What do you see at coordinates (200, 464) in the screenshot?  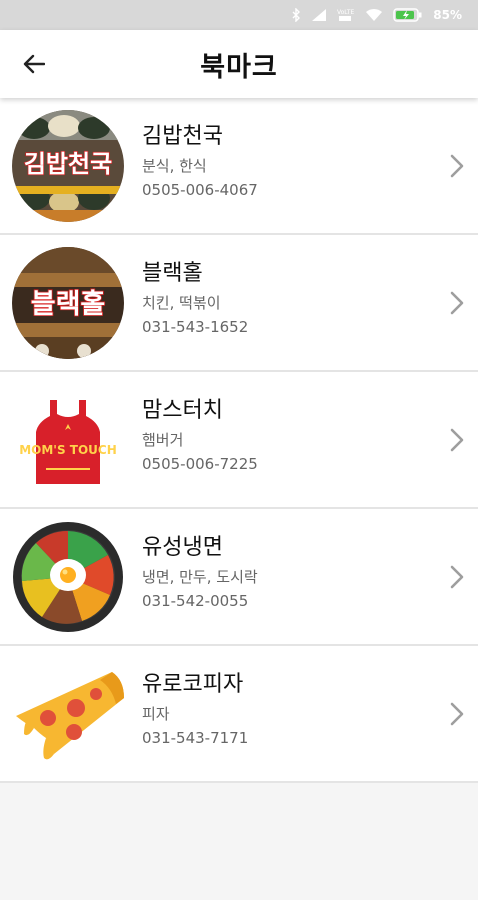 I see `restaurant-phone: 0505-006-7225` at bounding box center [200, 464].